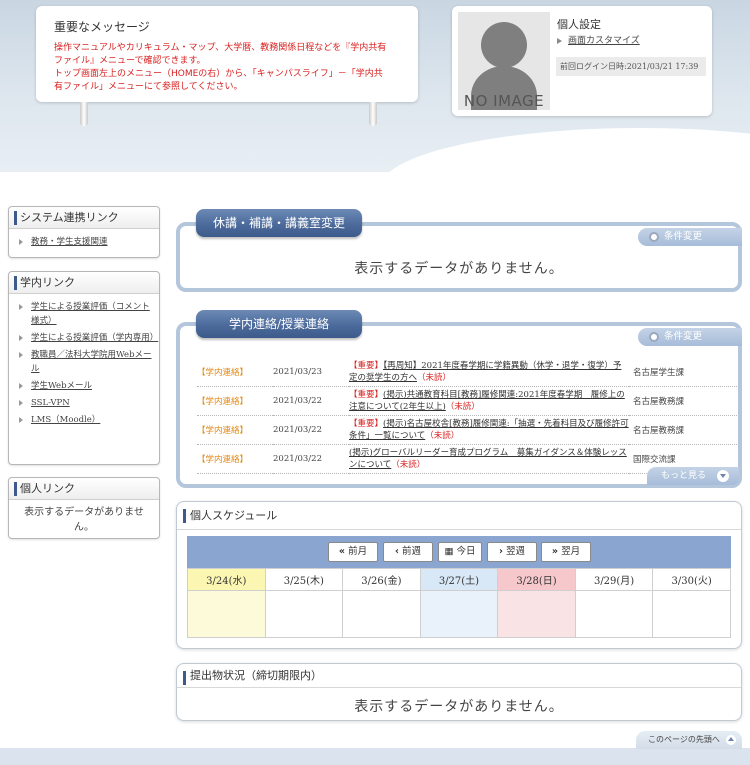 The width and height of the screenshot is (750, 765). Describe the element at coordinates (731, 740) in the screenshot. I see `chevron-up-icon` at that location.